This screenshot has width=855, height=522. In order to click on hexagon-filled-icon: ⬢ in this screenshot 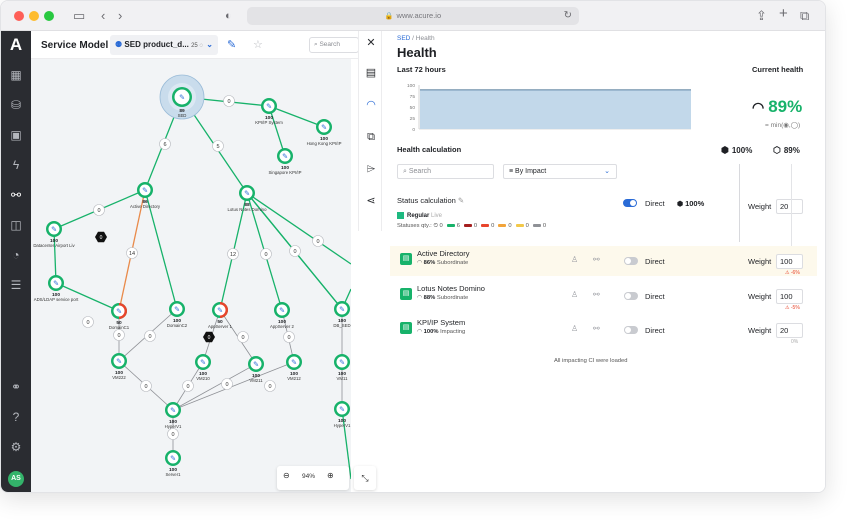, I will do `click(725, 150)`.